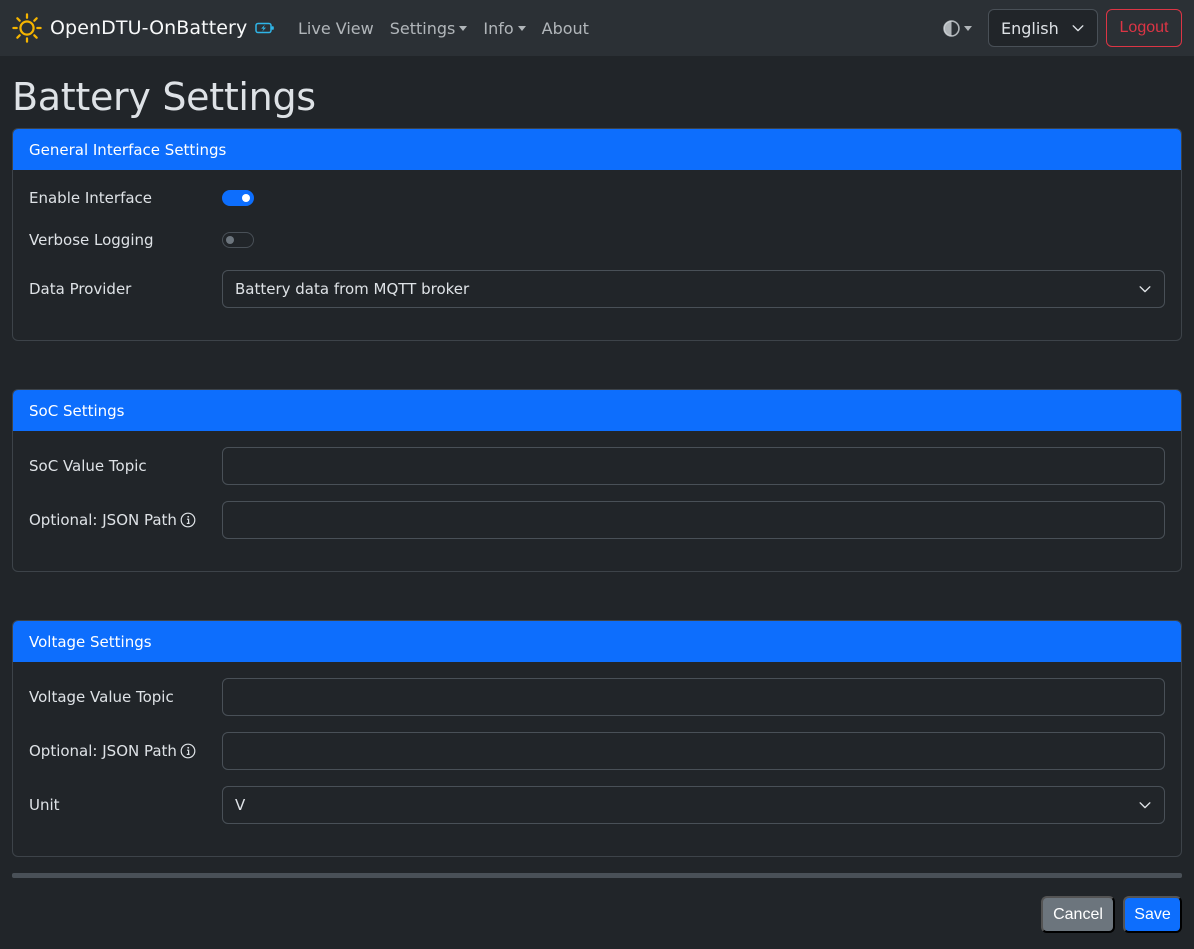 The image size is (1194, 949). Describe the element at coordinates (693, 697) in the screenshot. I see `voltage-topic-input` at that location.